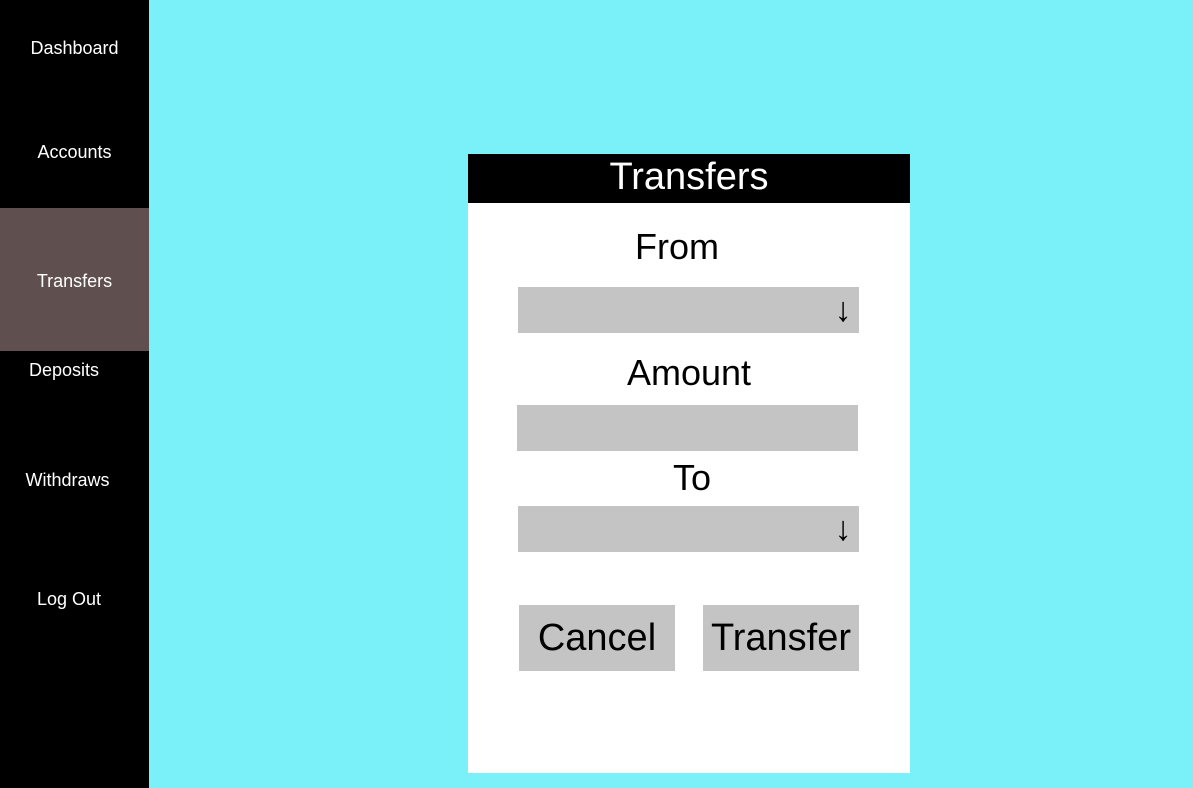  I want to click on transfer-button: Transfer, so click(781, 638).